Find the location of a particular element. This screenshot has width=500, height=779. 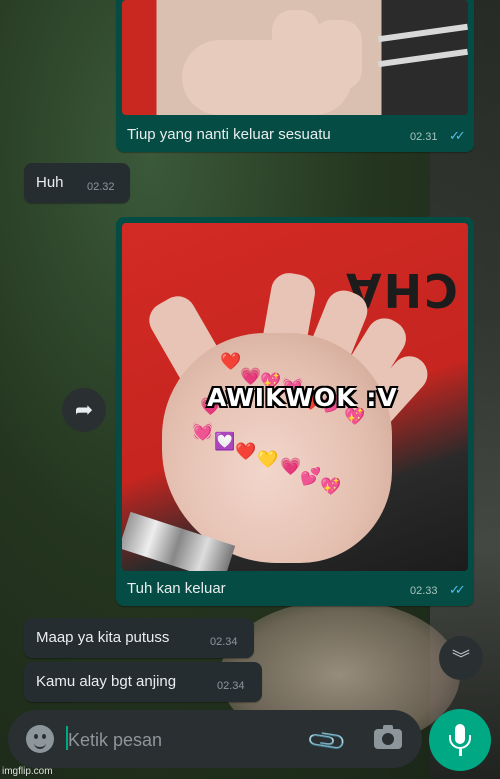

emoji-icon is located at coordinates (40, 739).